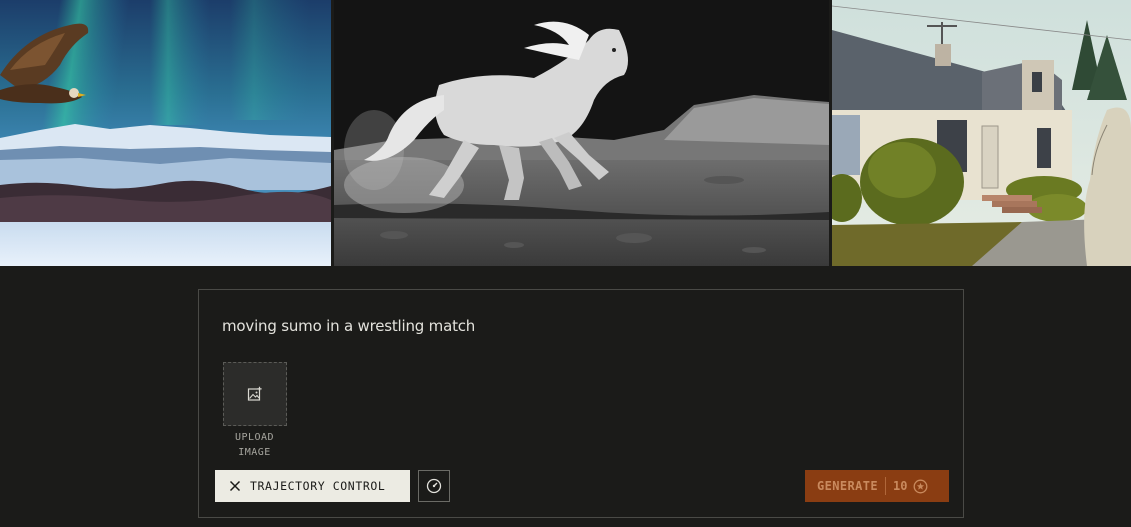 The height and width of the screenshot is (527, 1131). What do you see at coordinates (900, 486) in the screenshot?
I see `generate-cost: 10` at bounding box center [900, 486].